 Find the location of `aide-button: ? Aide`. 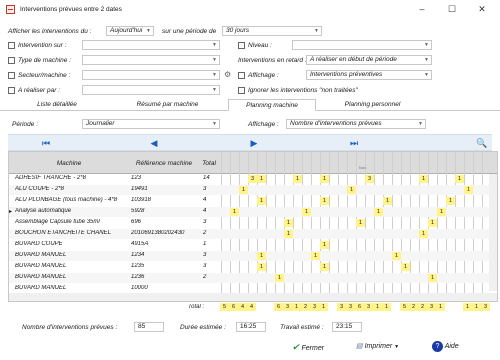

aide-button: ? Aide is located at coordinates (454, 347).